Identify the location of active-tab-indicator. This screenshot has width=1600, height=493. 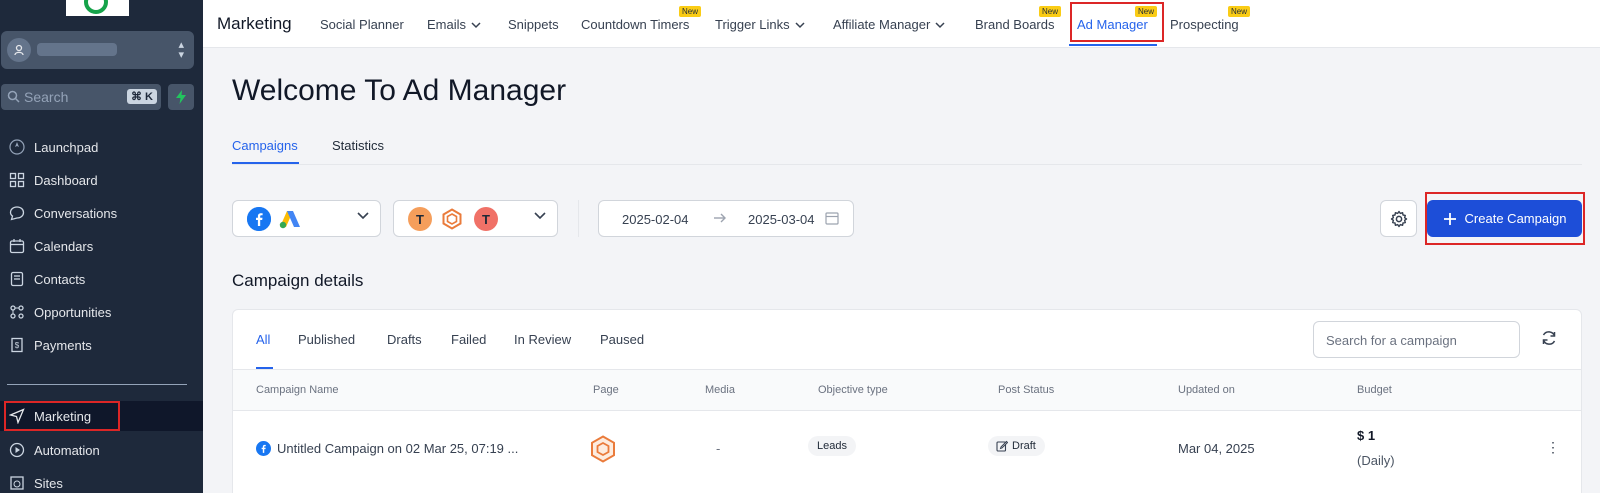
(1113, 45).